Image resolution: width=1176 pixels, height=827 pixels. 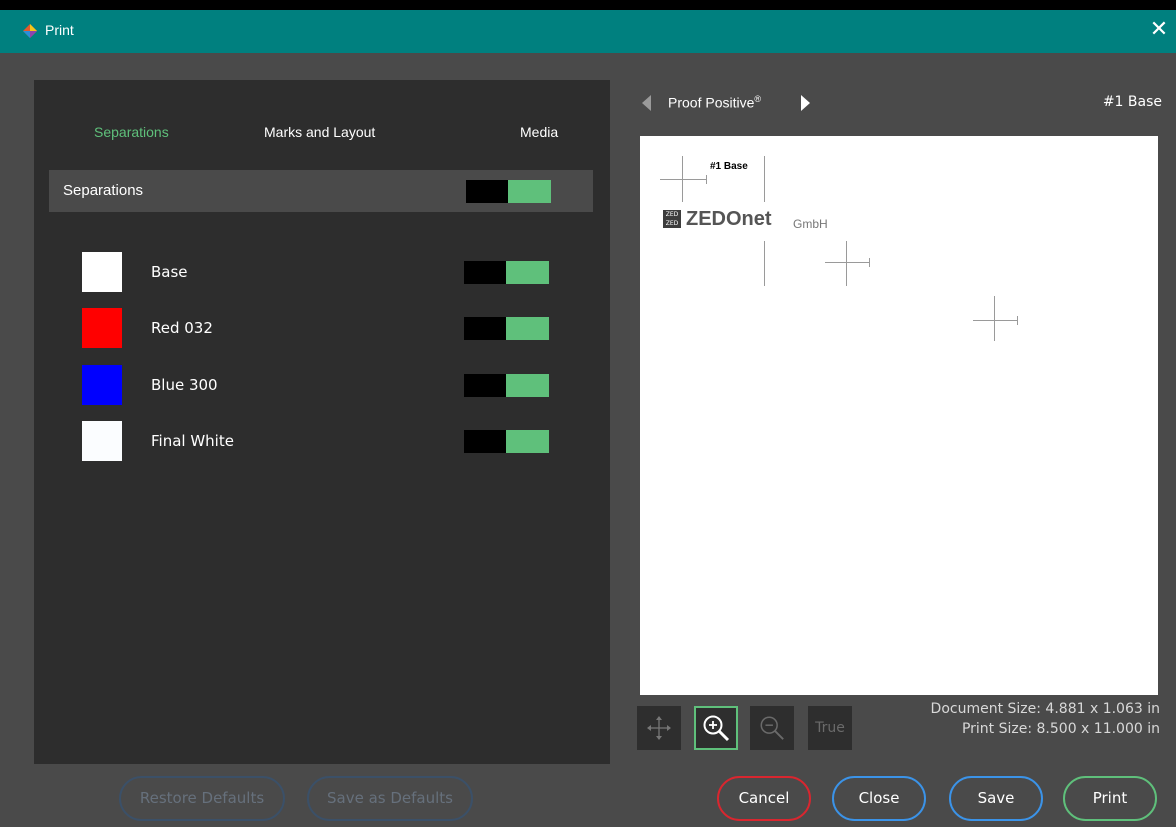 I want to click on restore-defaults-button: Restore Defaults, so click(x=202, y=798).